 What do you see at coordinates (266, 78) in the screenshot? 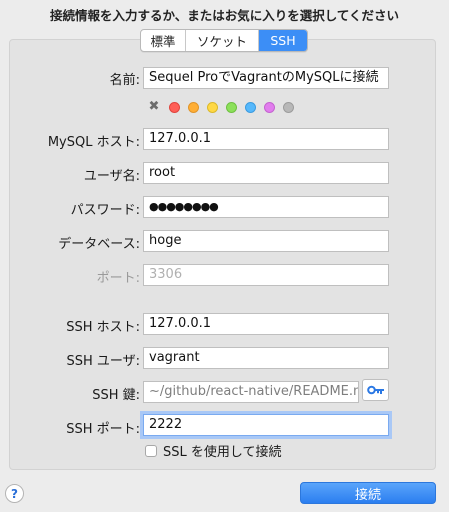
I see `name-field: Sequel ProでVagrantのMySQLに接続` at bounding box center [266, 78].